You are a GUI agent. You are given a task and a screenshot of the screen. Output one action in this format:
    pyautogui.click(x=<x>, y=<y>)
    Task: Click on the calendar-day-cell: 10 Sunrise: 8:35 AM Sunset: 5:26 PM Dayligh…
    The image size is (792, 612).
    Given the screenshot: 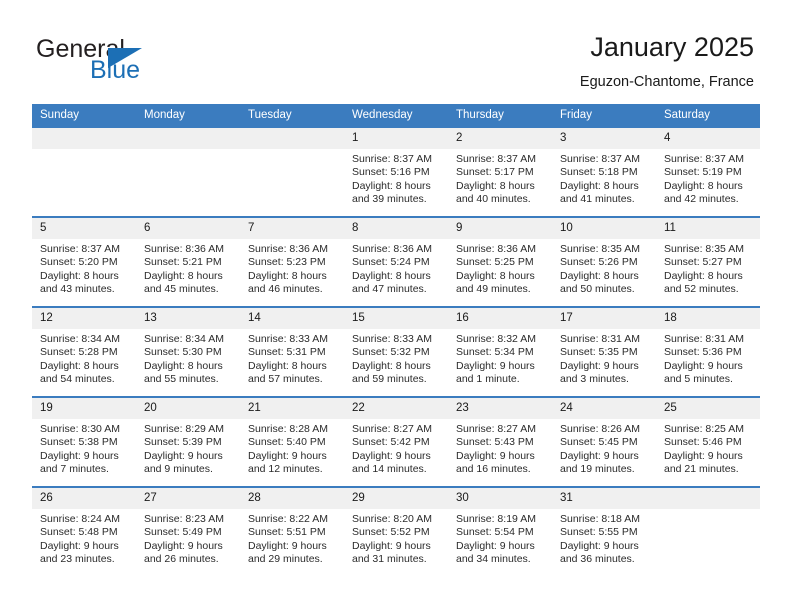 What is the action you would take?
    pyautogui.click(x=604, y=261)
    